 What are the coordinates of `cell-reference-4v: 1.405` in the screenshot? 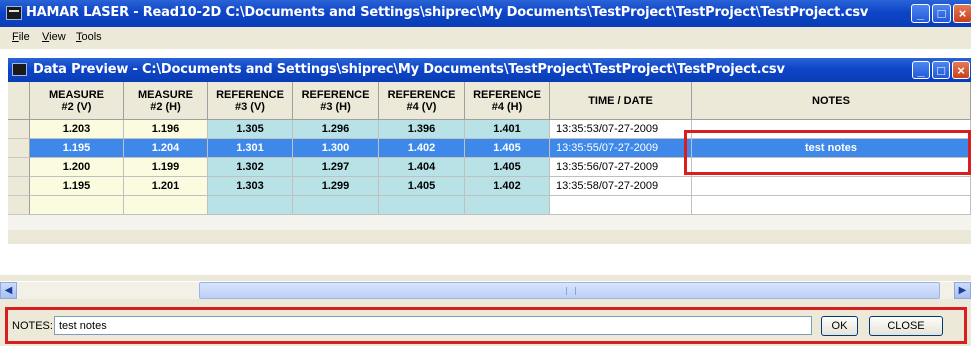 It's located at (422, 186).